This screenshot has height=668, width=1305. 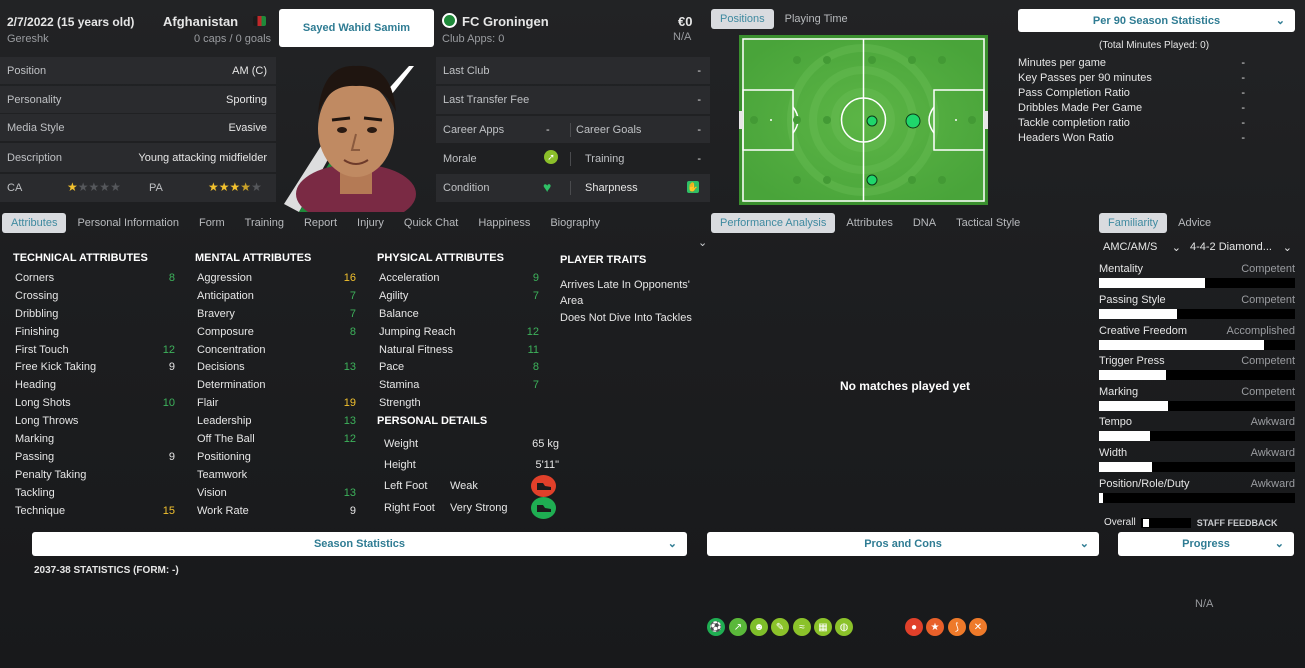 What do you see at coordinates (36, 127) in the screenshot?
I see `profile-label: Media Style` at bounding box center [36, 127].